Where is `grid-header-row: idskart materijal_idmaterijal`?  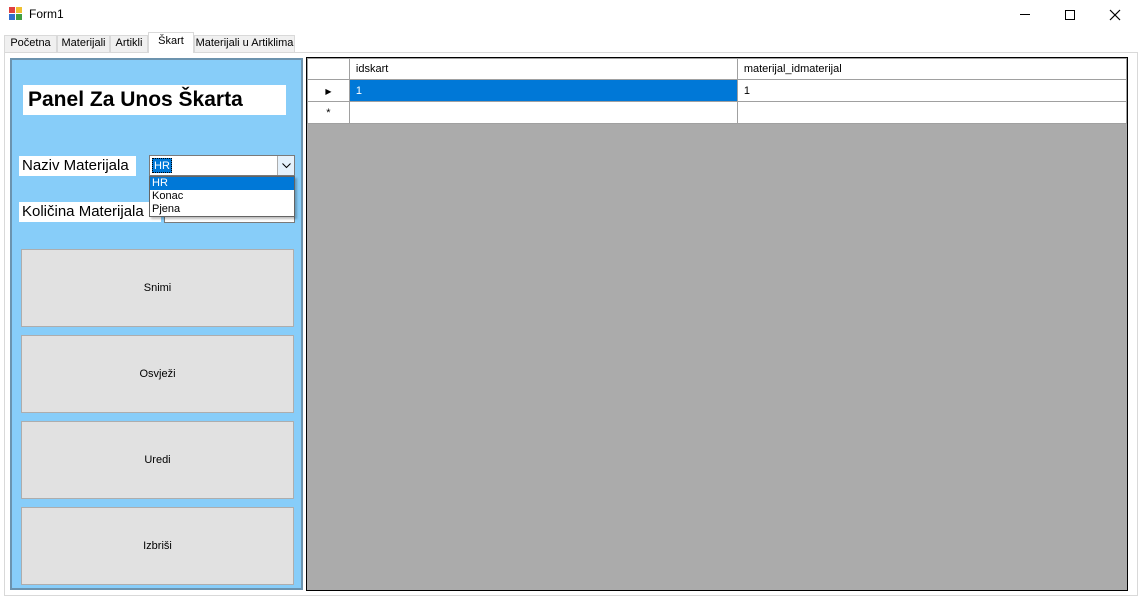
grid-header-row: idskart materijal_idmaterijal is located at coordinates (717, 69).